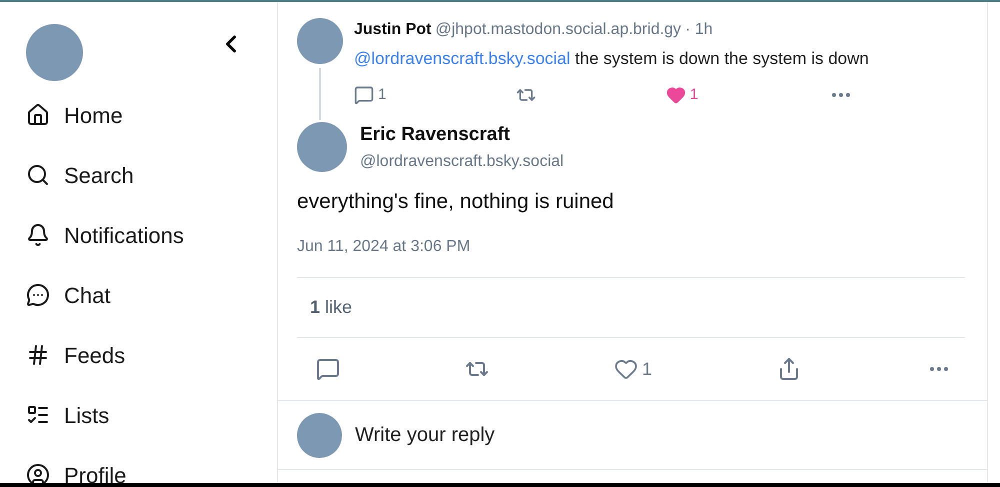 The image size is (1000, 487). What do you see at coordinates (137, 115) in the screenshot?
I see `nav-item: Home` at bounding box center [137, 115].